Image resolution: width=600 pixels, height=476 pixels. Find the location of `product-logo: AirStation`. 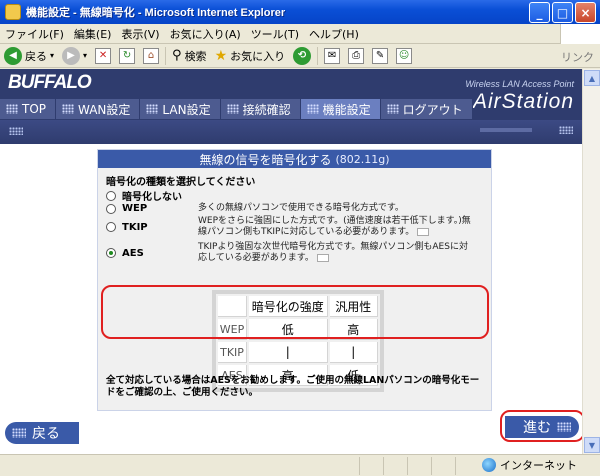

product-logo: AirStation is located at coordinates (523, 101).